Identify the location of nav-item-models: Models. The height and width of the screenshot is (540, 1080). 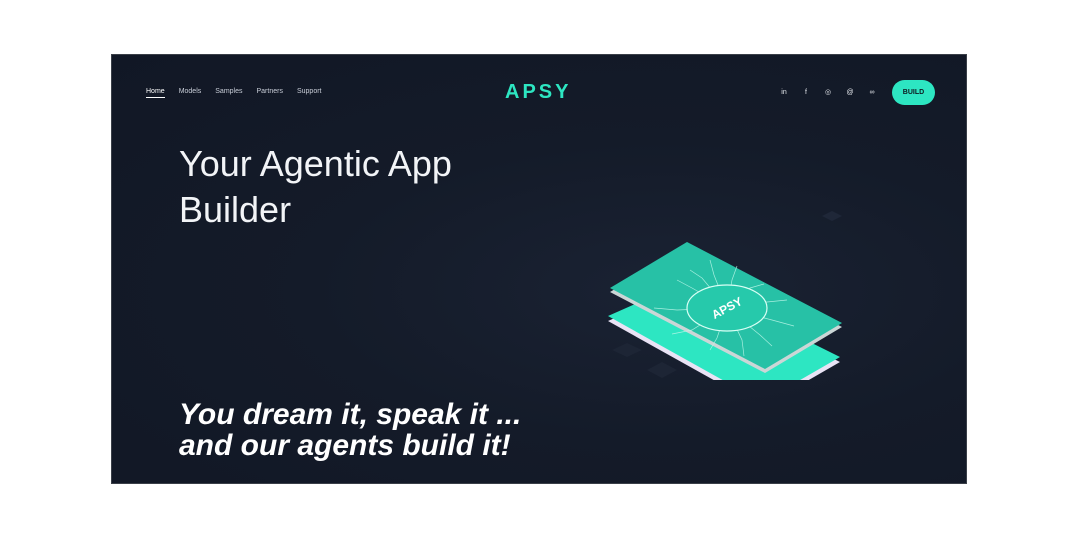
(190, 93).